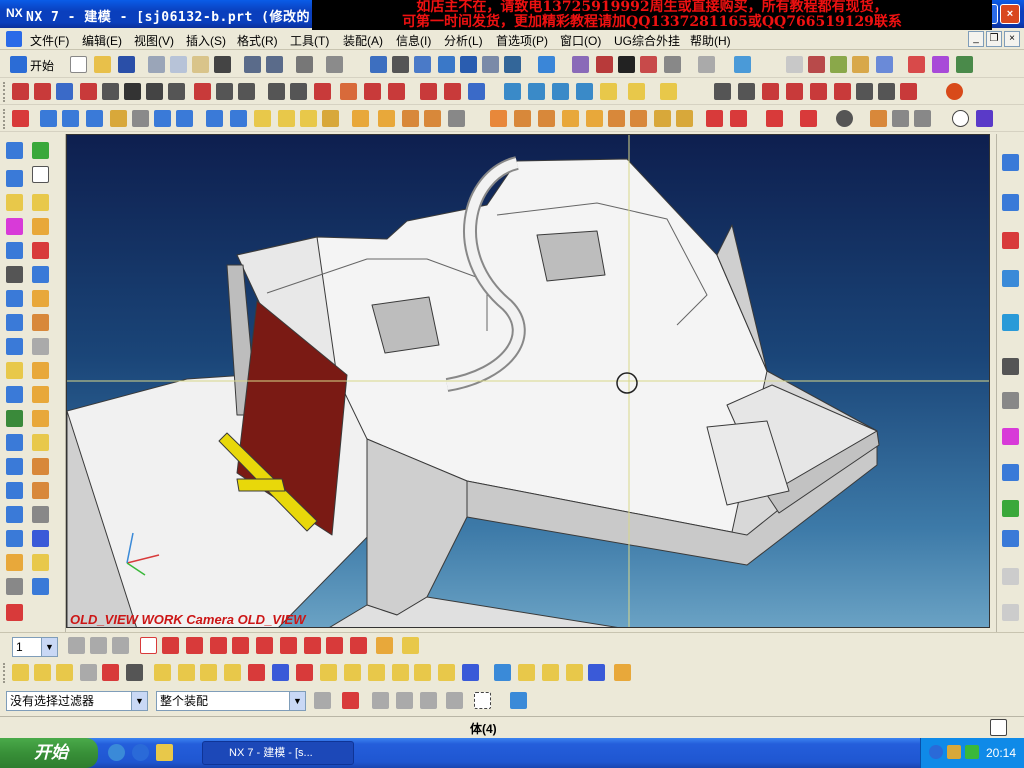 The width and height of the screenshot is (1024, 768). What do you see at coordinates (380, 700) in the screenshot?
I see `select-all-icon` at bounding box center [380, 700].